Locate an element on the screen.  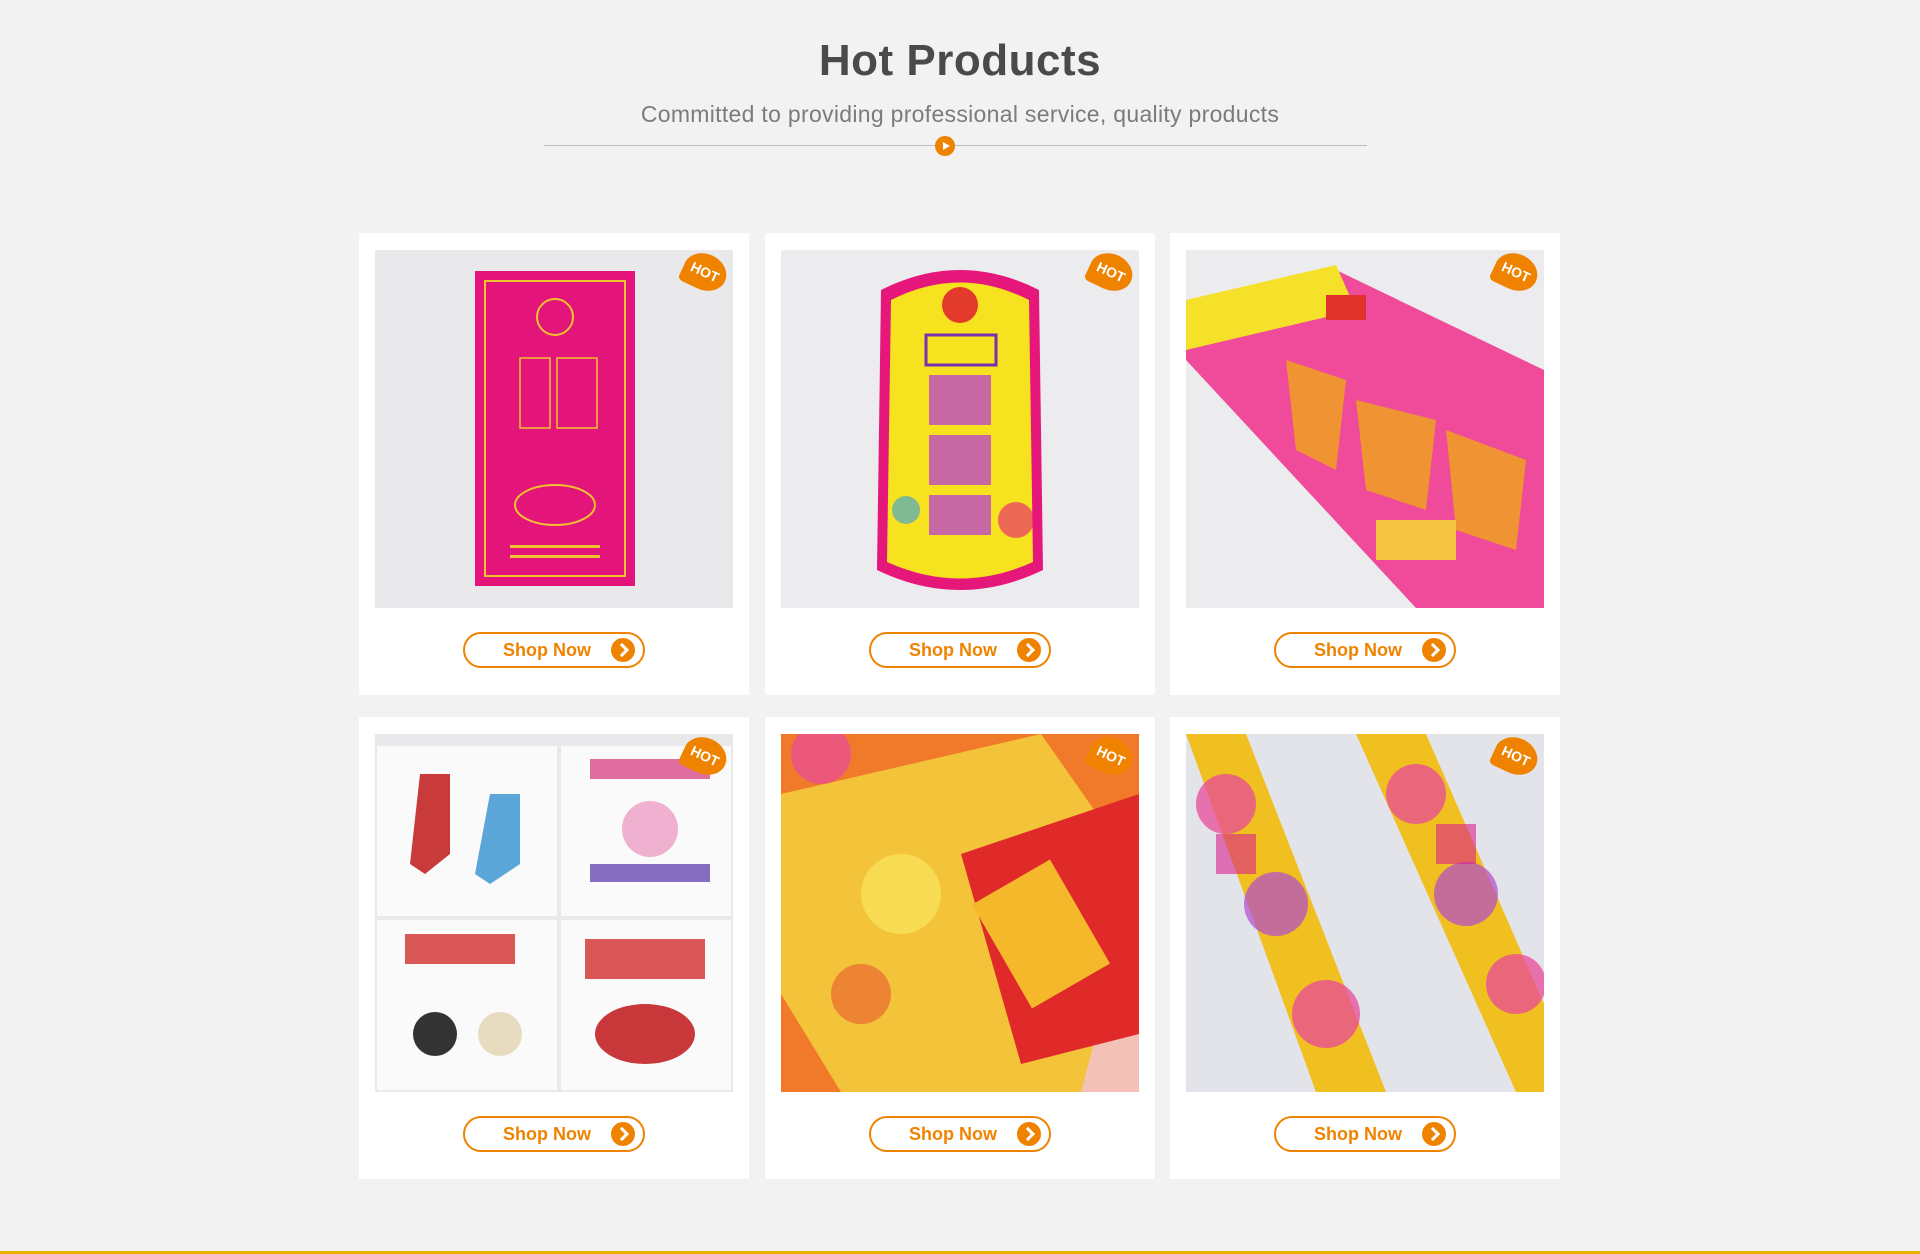
play-arrow-icon is located at coordinates (945, 146).